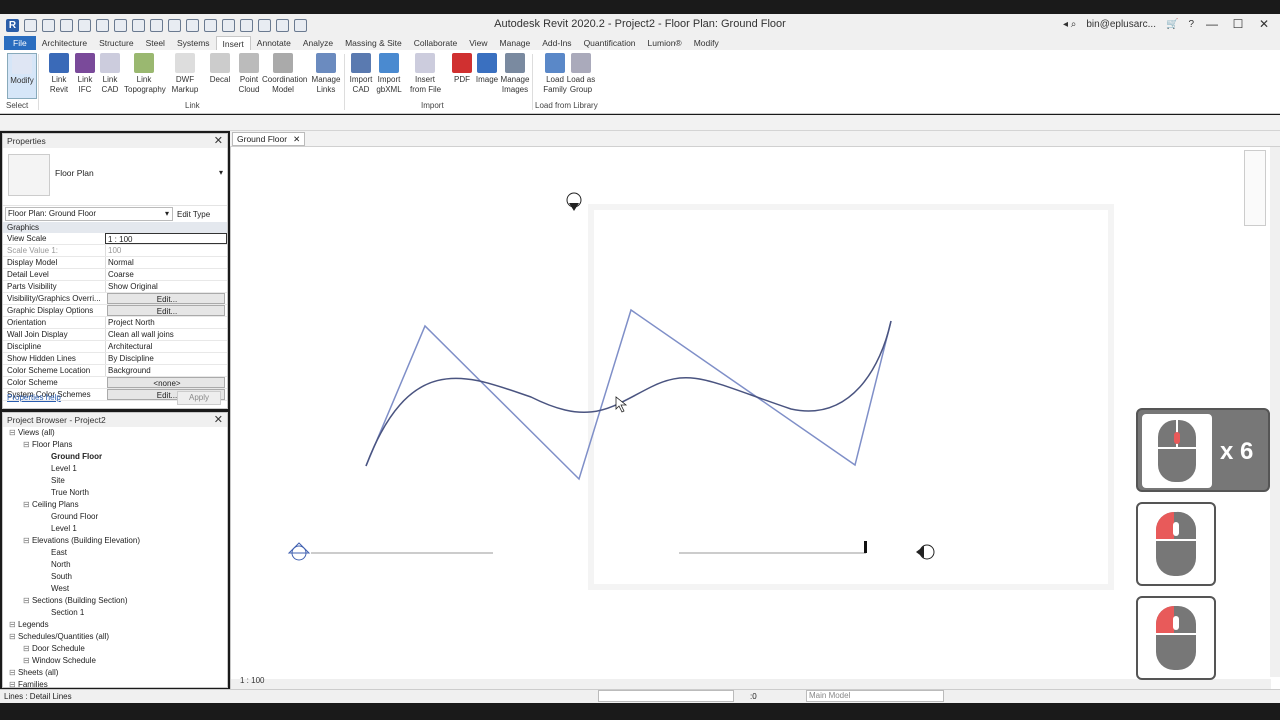 This screenshot has height=720, width=1280. What do you see at coordinates (326, 73) in the screenshot?
I see `manage-links-button: Manage Links` at bounding box center [326, 73].